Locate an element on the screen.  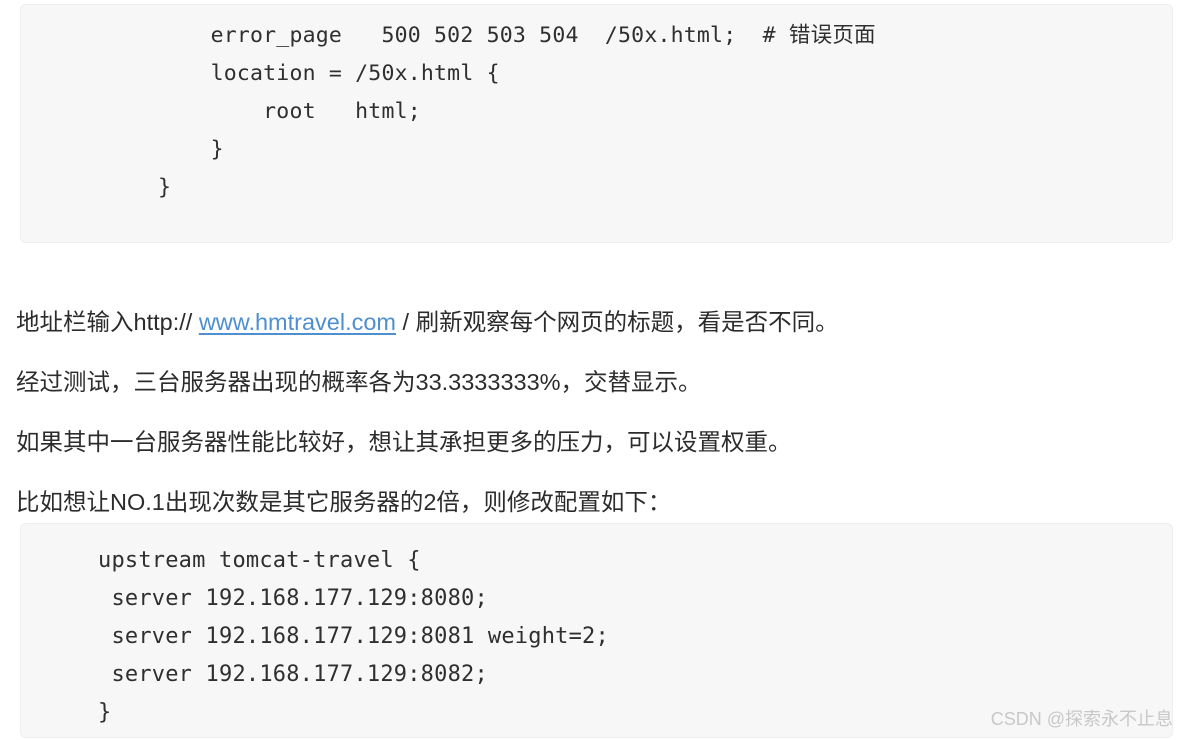
code-line-text: server 192.168.177.129:8080; is located at coordinates (293, 598).